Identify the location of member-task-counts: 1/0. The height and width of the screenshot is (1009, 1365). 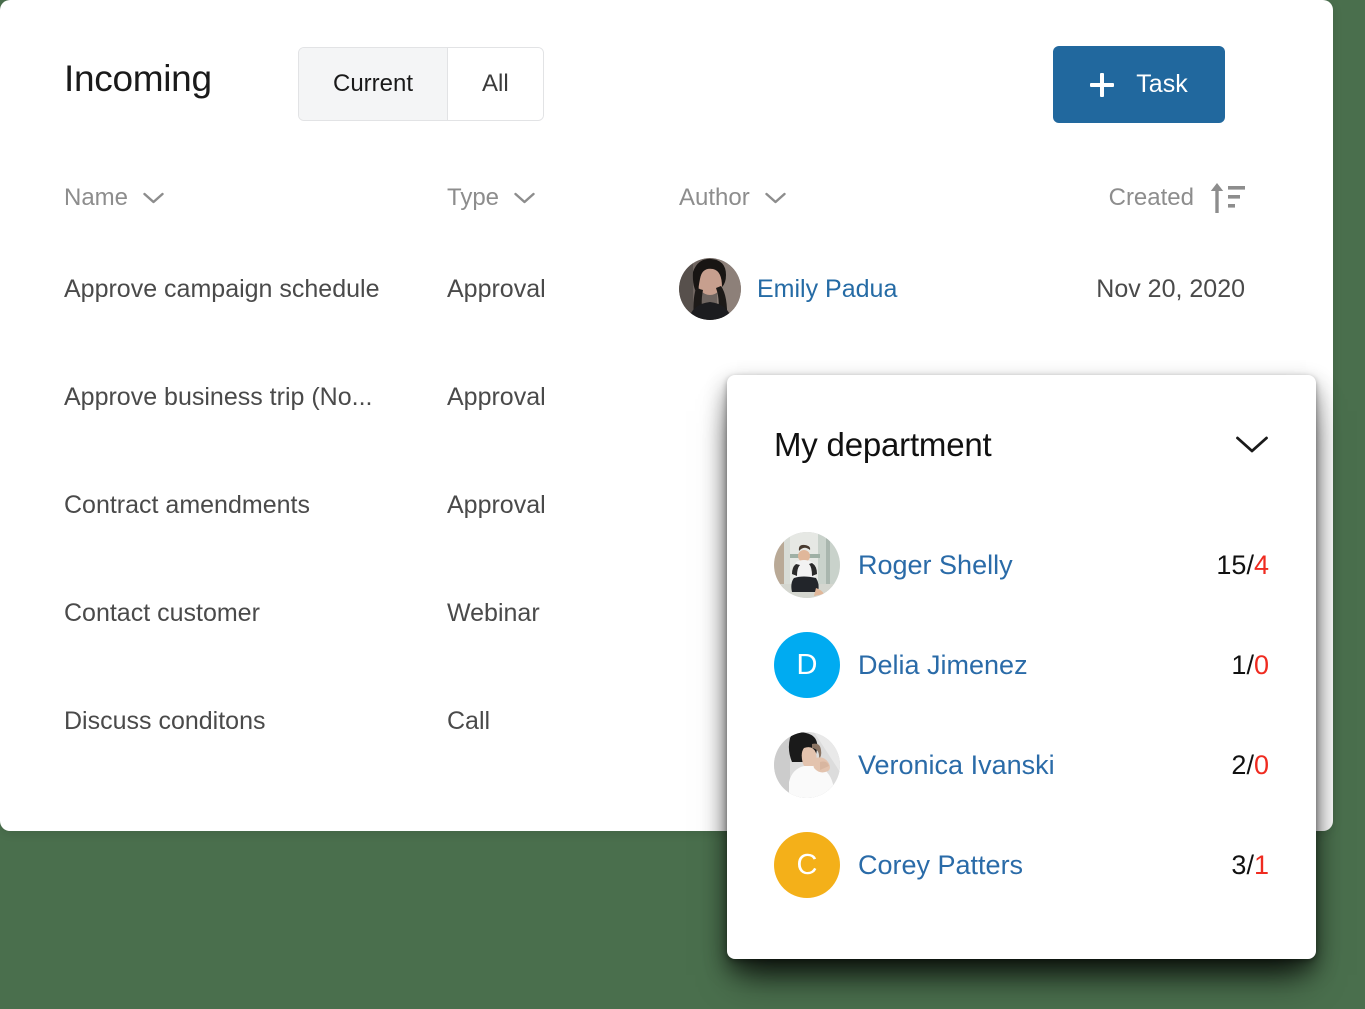
(1250, 665).